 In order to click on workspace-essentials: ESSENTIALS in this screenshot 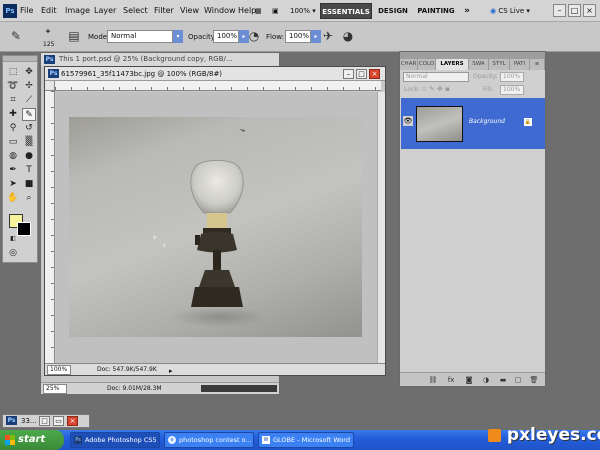, I will do `click(346, 11)`.